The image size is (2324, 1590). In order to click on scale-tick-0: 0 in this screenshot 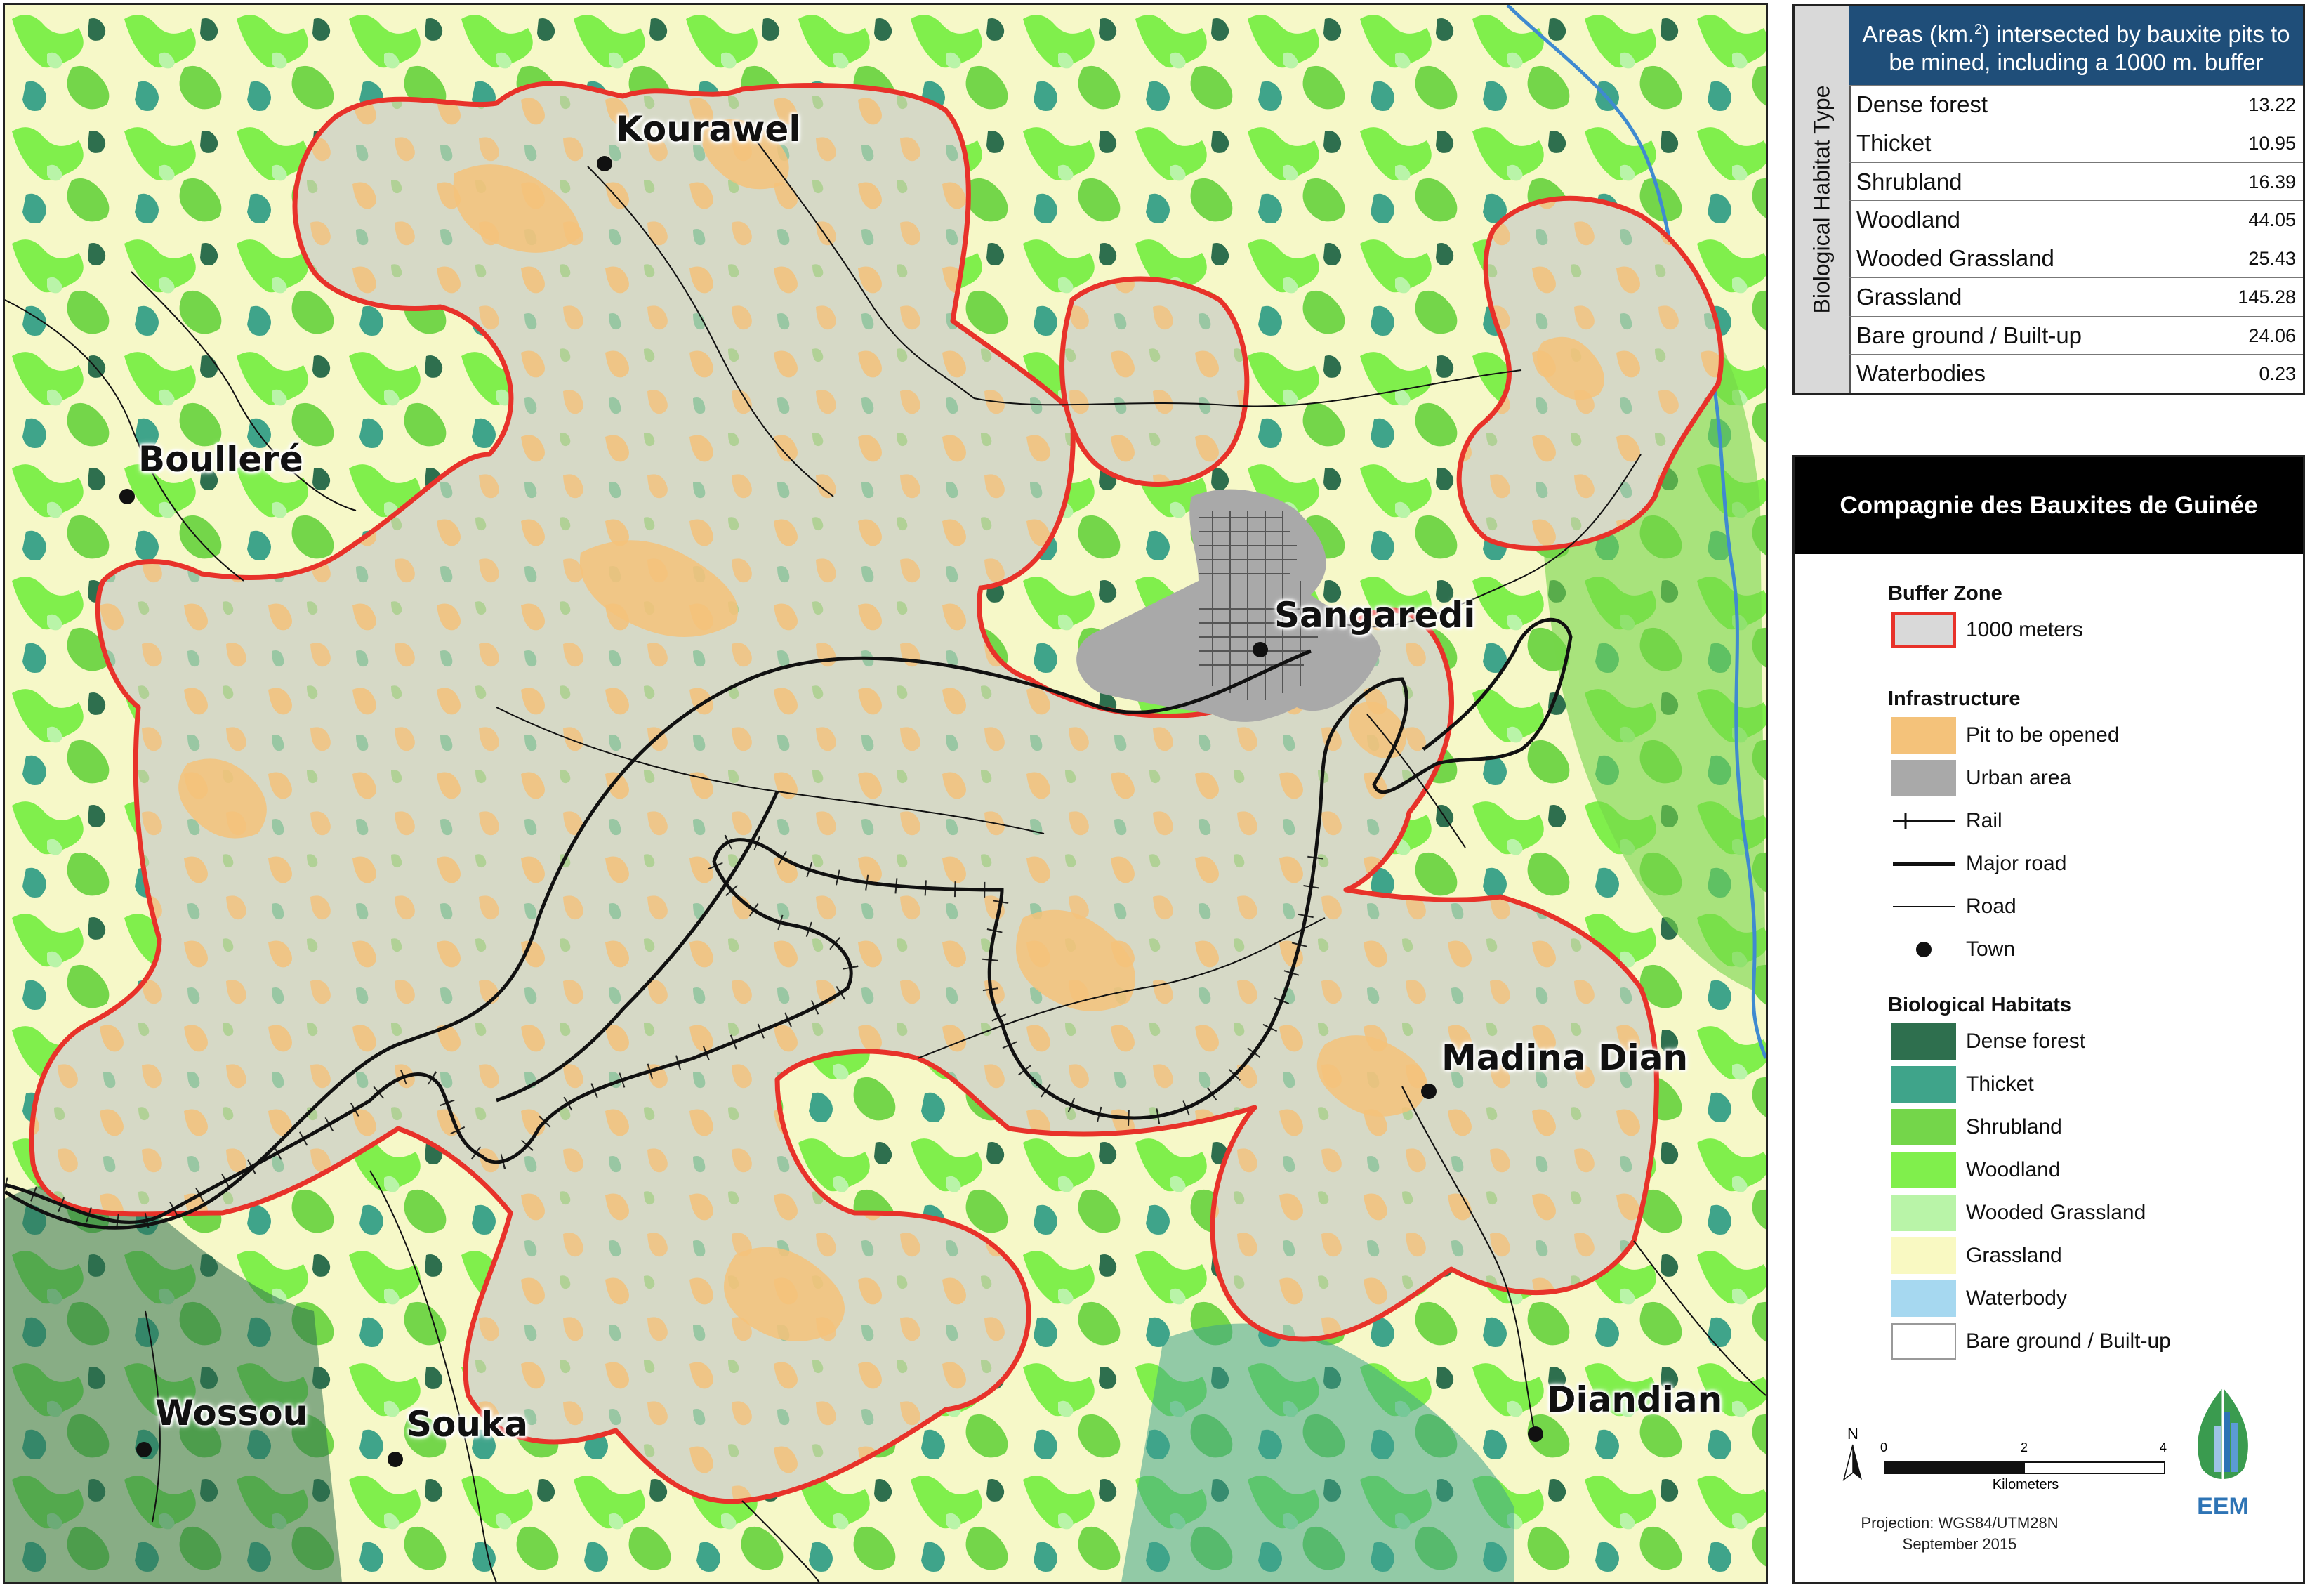, I will do `click(1884, 1447)`.